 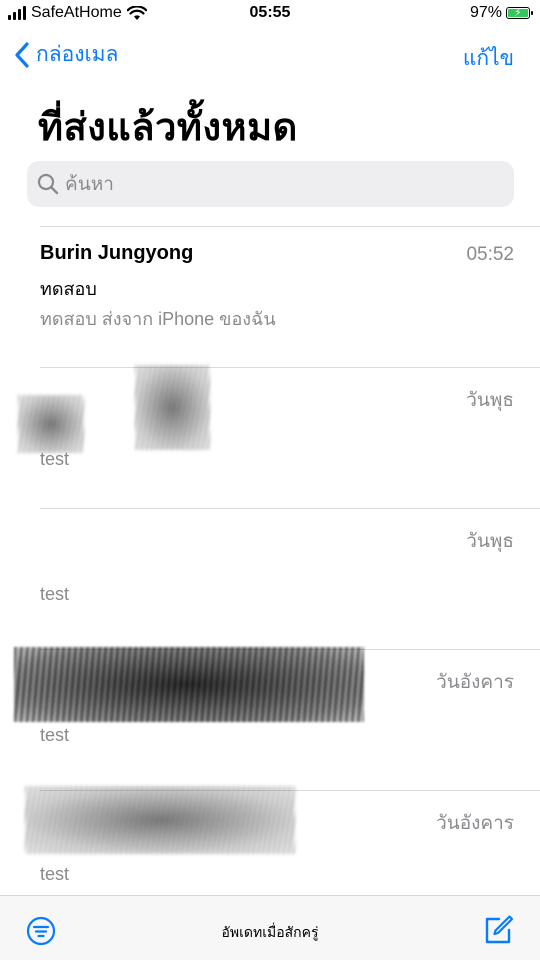 I want to click on mail-list-item: วันอังคาร test, so click(x=270, y=718).